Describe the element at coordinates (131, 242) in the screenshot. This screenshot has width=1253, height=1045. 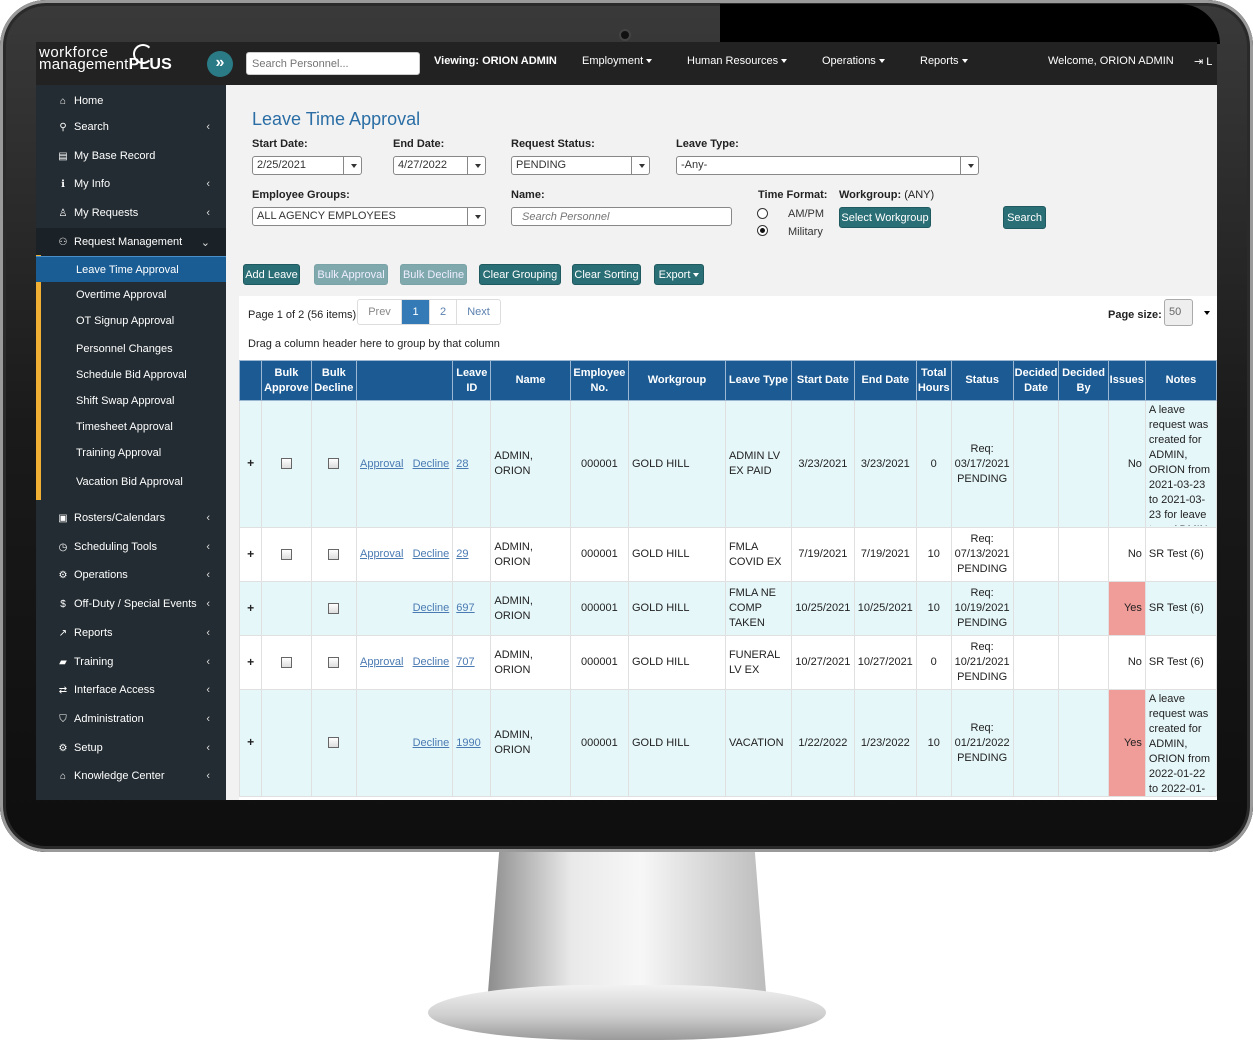
I see `sidebar-item-request-management: ⚇ Request Management ⌄` at that location.